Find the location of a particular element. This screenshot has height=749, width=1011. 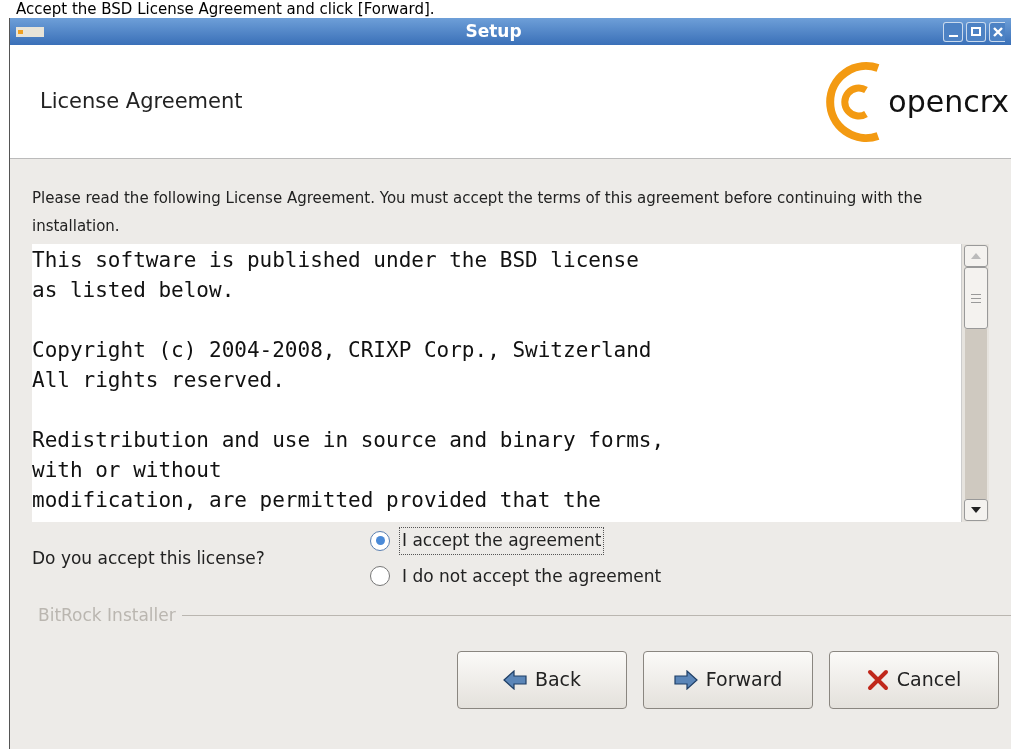

radio-label: I do not accept the agreement is located at coordinates (532, 576).